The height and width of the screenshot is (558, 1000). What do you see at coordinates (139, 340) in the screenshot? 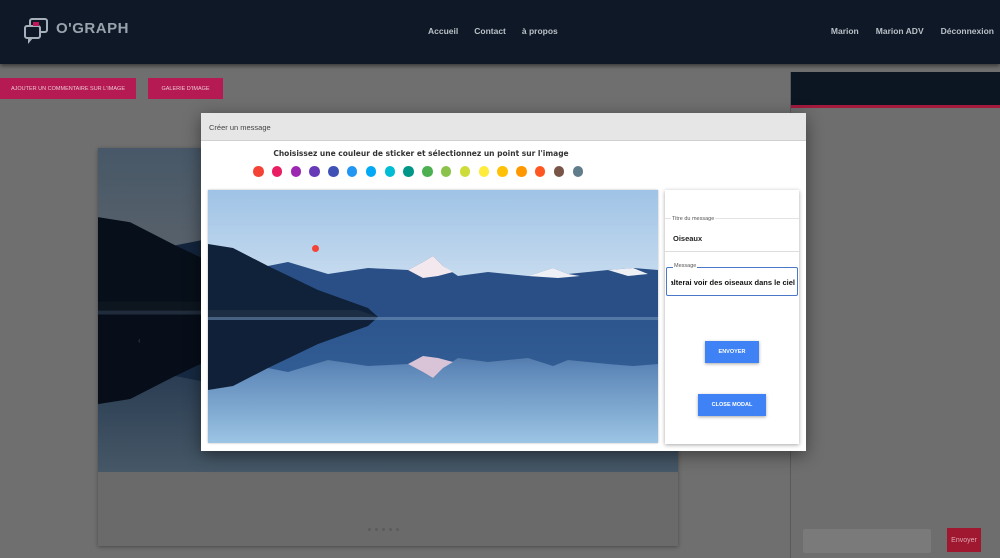
I see `carousel-prev-icon: ‹` at bounding box center [139, 340].